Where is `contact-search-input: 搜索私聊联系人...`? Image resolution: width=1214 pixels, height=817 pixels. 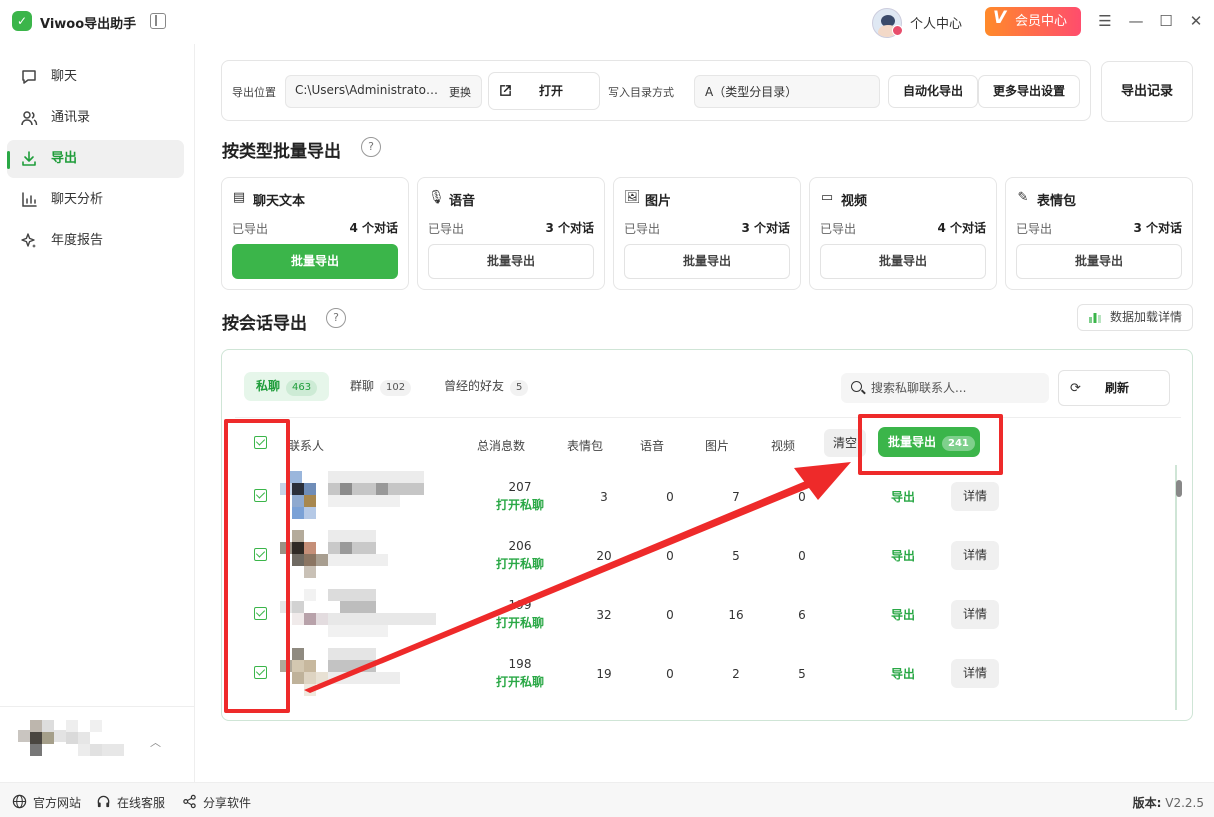
contact-search-input: 搜索私聊联系人... is located at coordinates (945, 388).